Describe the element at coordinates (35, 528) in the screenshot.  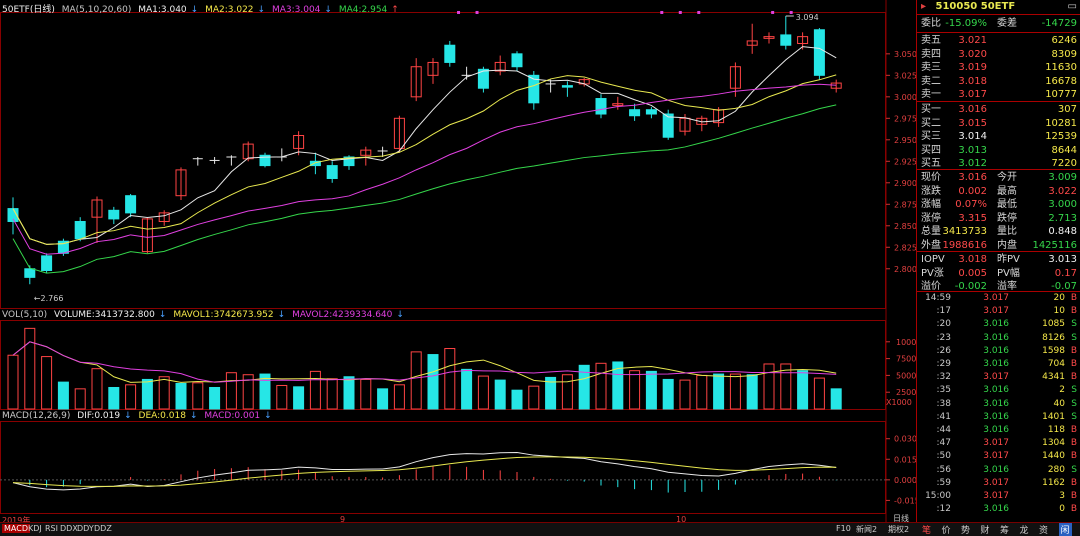
I see `tab-kdj: KDJ` at that location.